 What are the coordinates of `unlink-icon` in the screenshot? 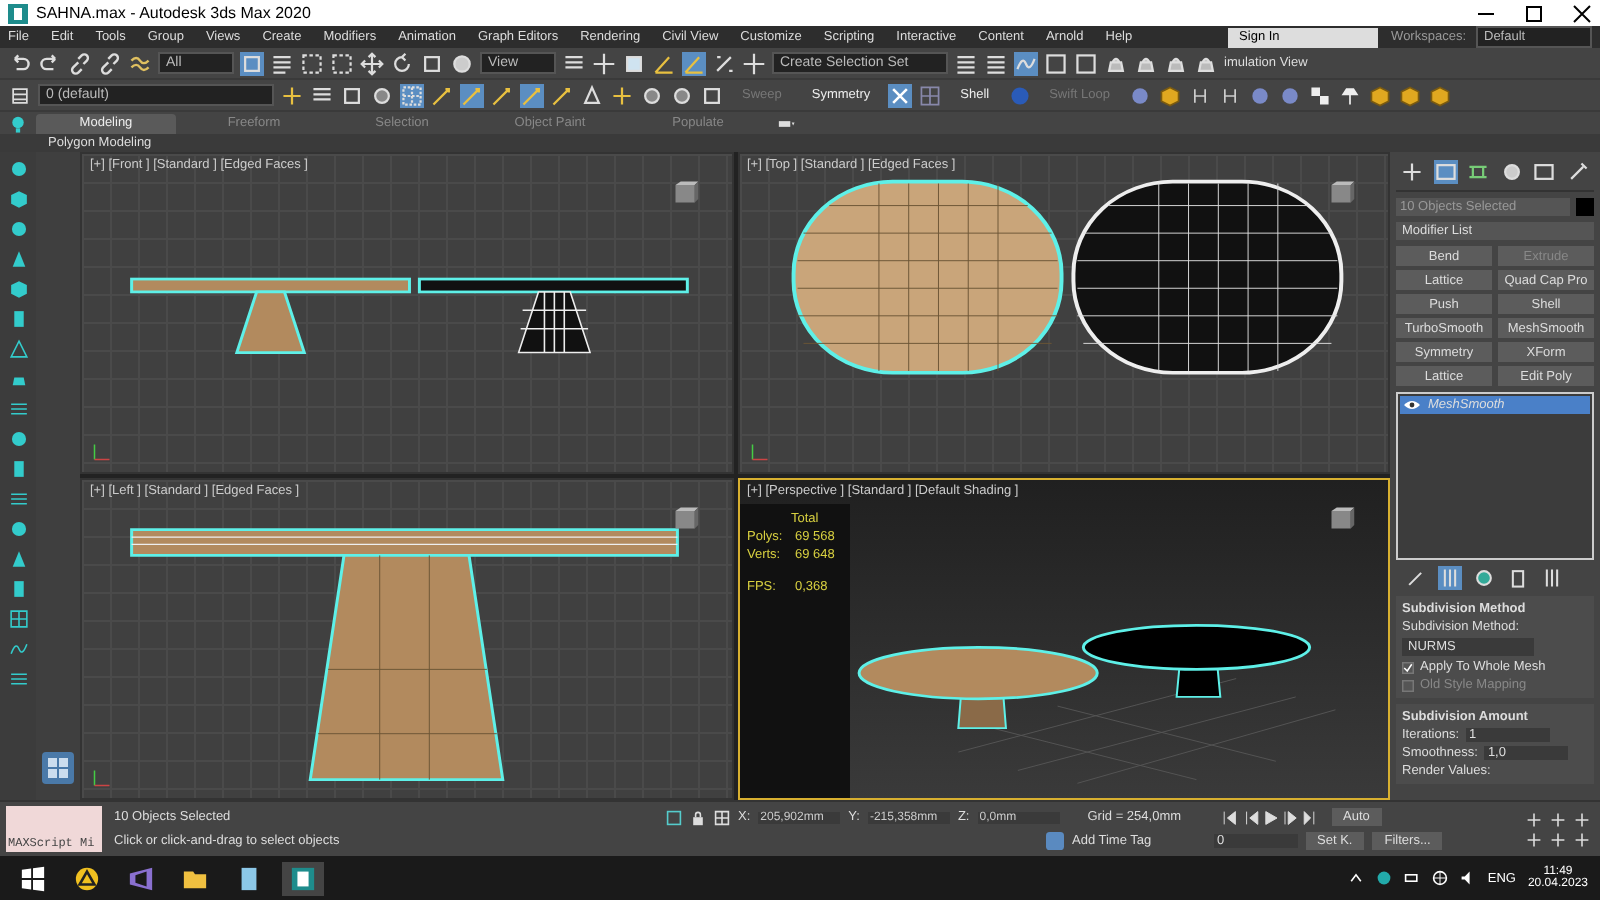 It's located at (110, 63).